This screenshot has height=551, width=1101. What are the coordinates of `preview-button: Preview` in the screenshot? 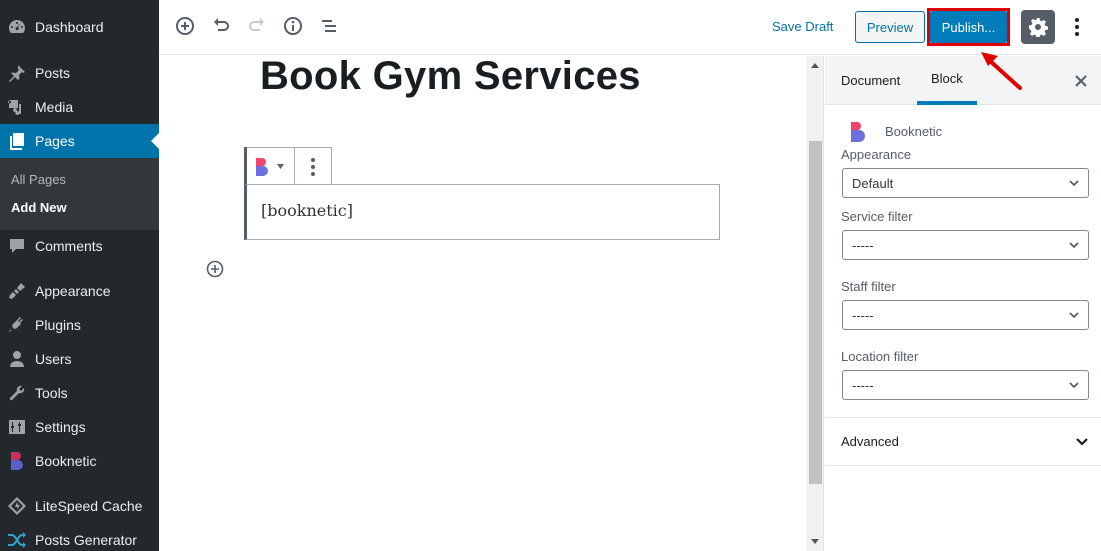 It's located at (890, 27).